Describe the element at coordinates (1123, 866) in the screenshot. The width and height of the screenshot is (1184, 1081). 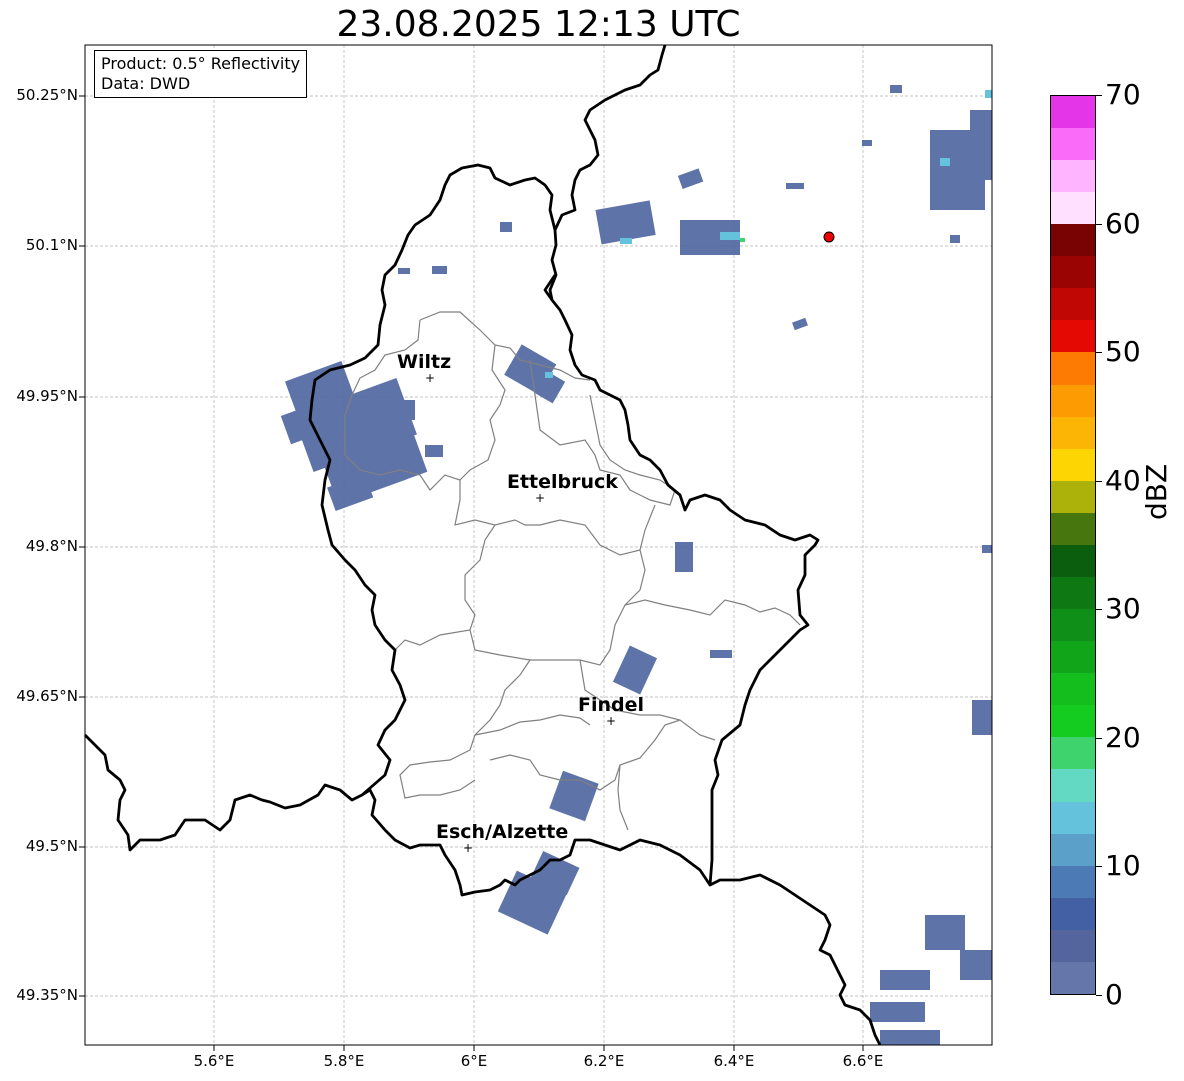
I see `colorbar-tick-label: 10` at that location.